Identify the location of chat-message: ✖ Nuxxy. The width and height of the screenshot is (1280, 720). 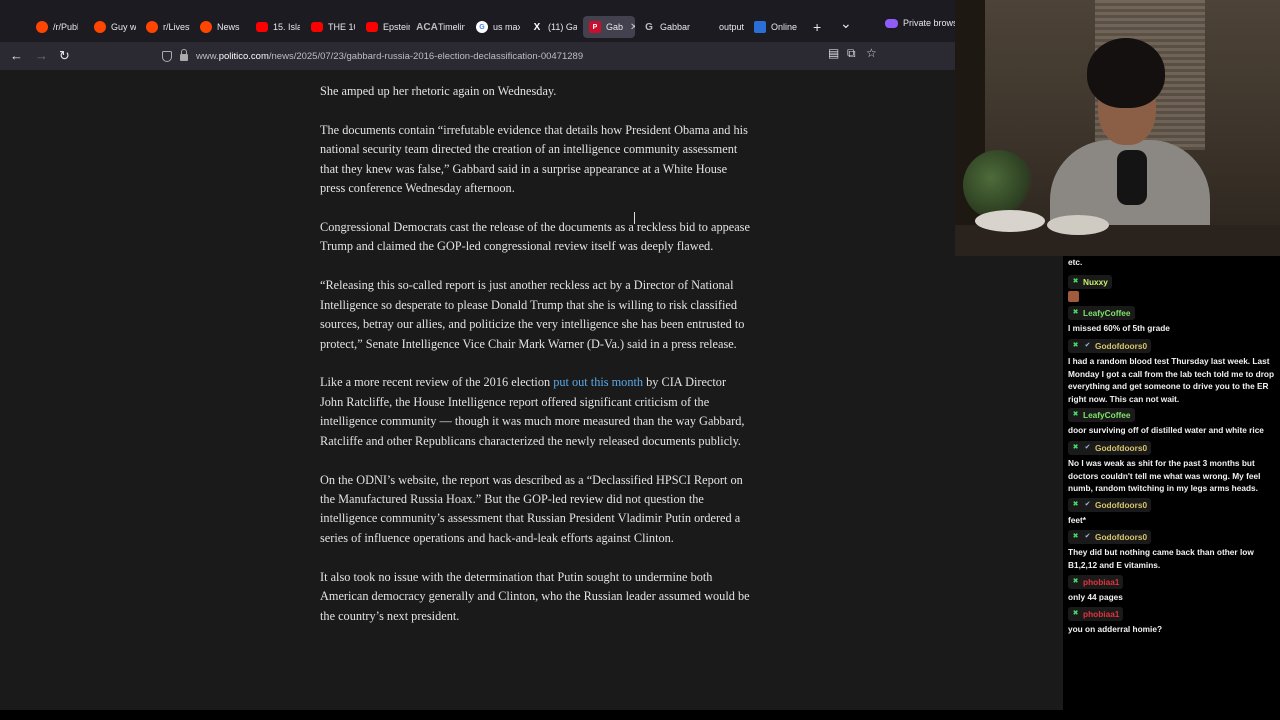
(1174, 288).